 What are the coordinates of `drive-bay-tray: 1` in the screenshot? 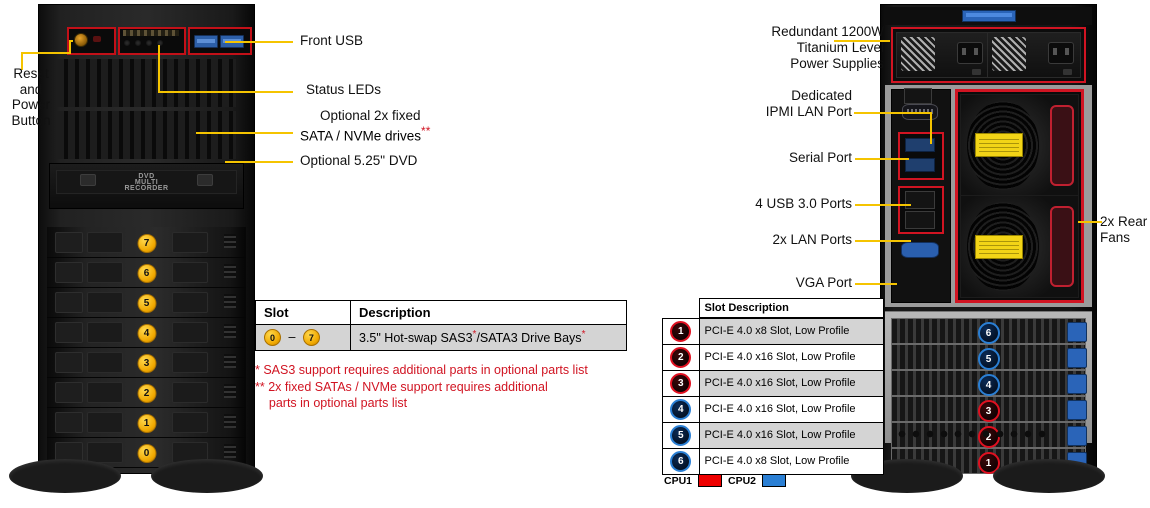 It's located at (146, 422).